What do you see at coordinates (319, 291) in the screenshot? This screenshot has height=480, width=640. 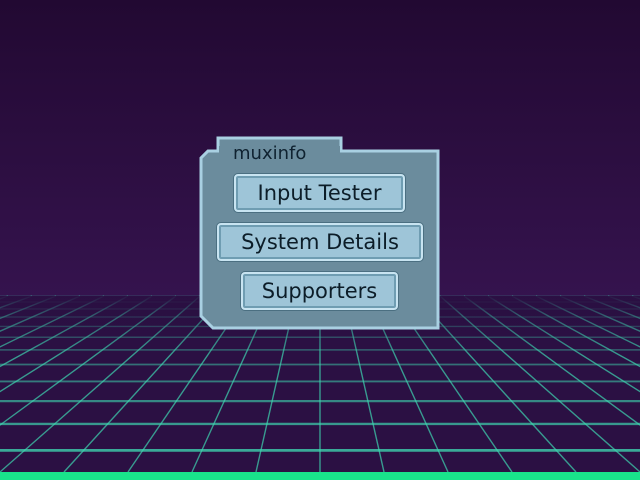 I see `supporters-button: Supporters` at bounding box center [319, 291].